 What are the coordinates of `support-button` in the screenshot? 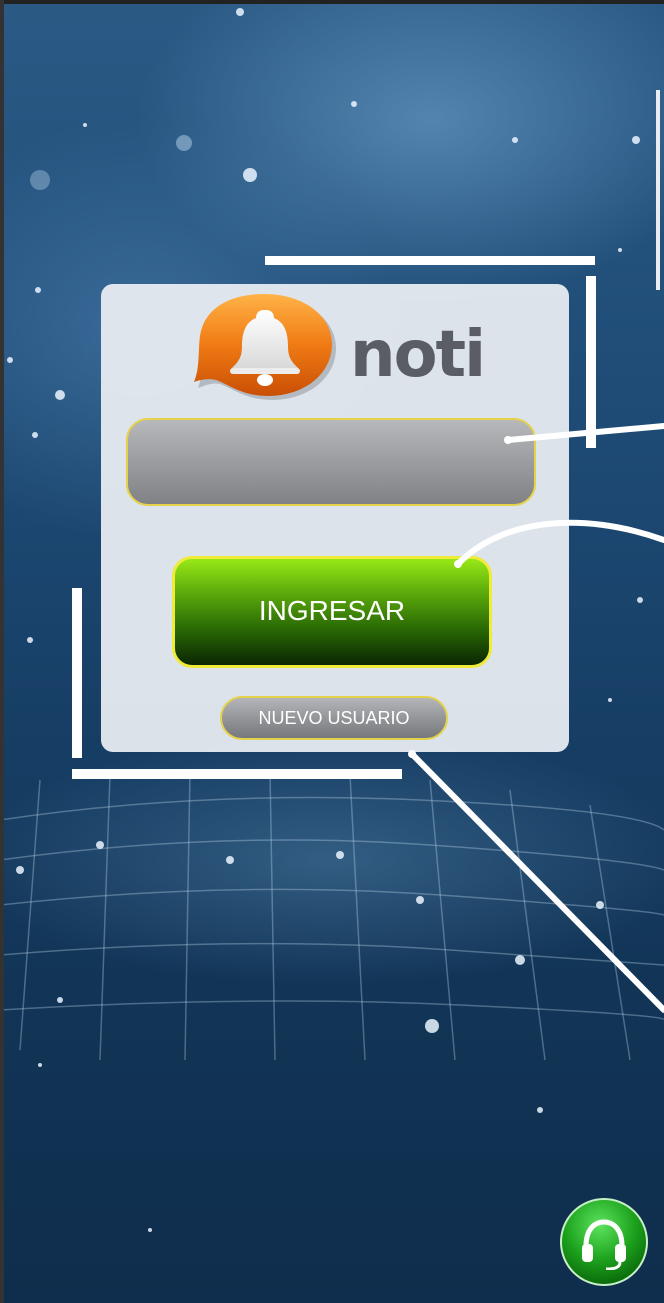 It's located at (604, 1242).